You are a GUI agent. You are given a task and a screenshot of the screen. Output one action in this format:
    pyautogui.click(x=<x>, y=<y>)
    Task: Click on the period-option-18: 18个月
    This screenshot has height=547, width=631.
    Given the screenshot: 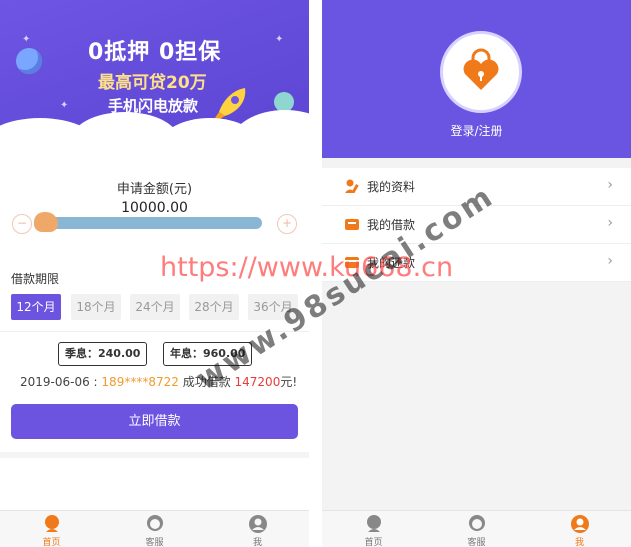 What is the action you would take?
    pyautogui.click(x=96, y=307)
    